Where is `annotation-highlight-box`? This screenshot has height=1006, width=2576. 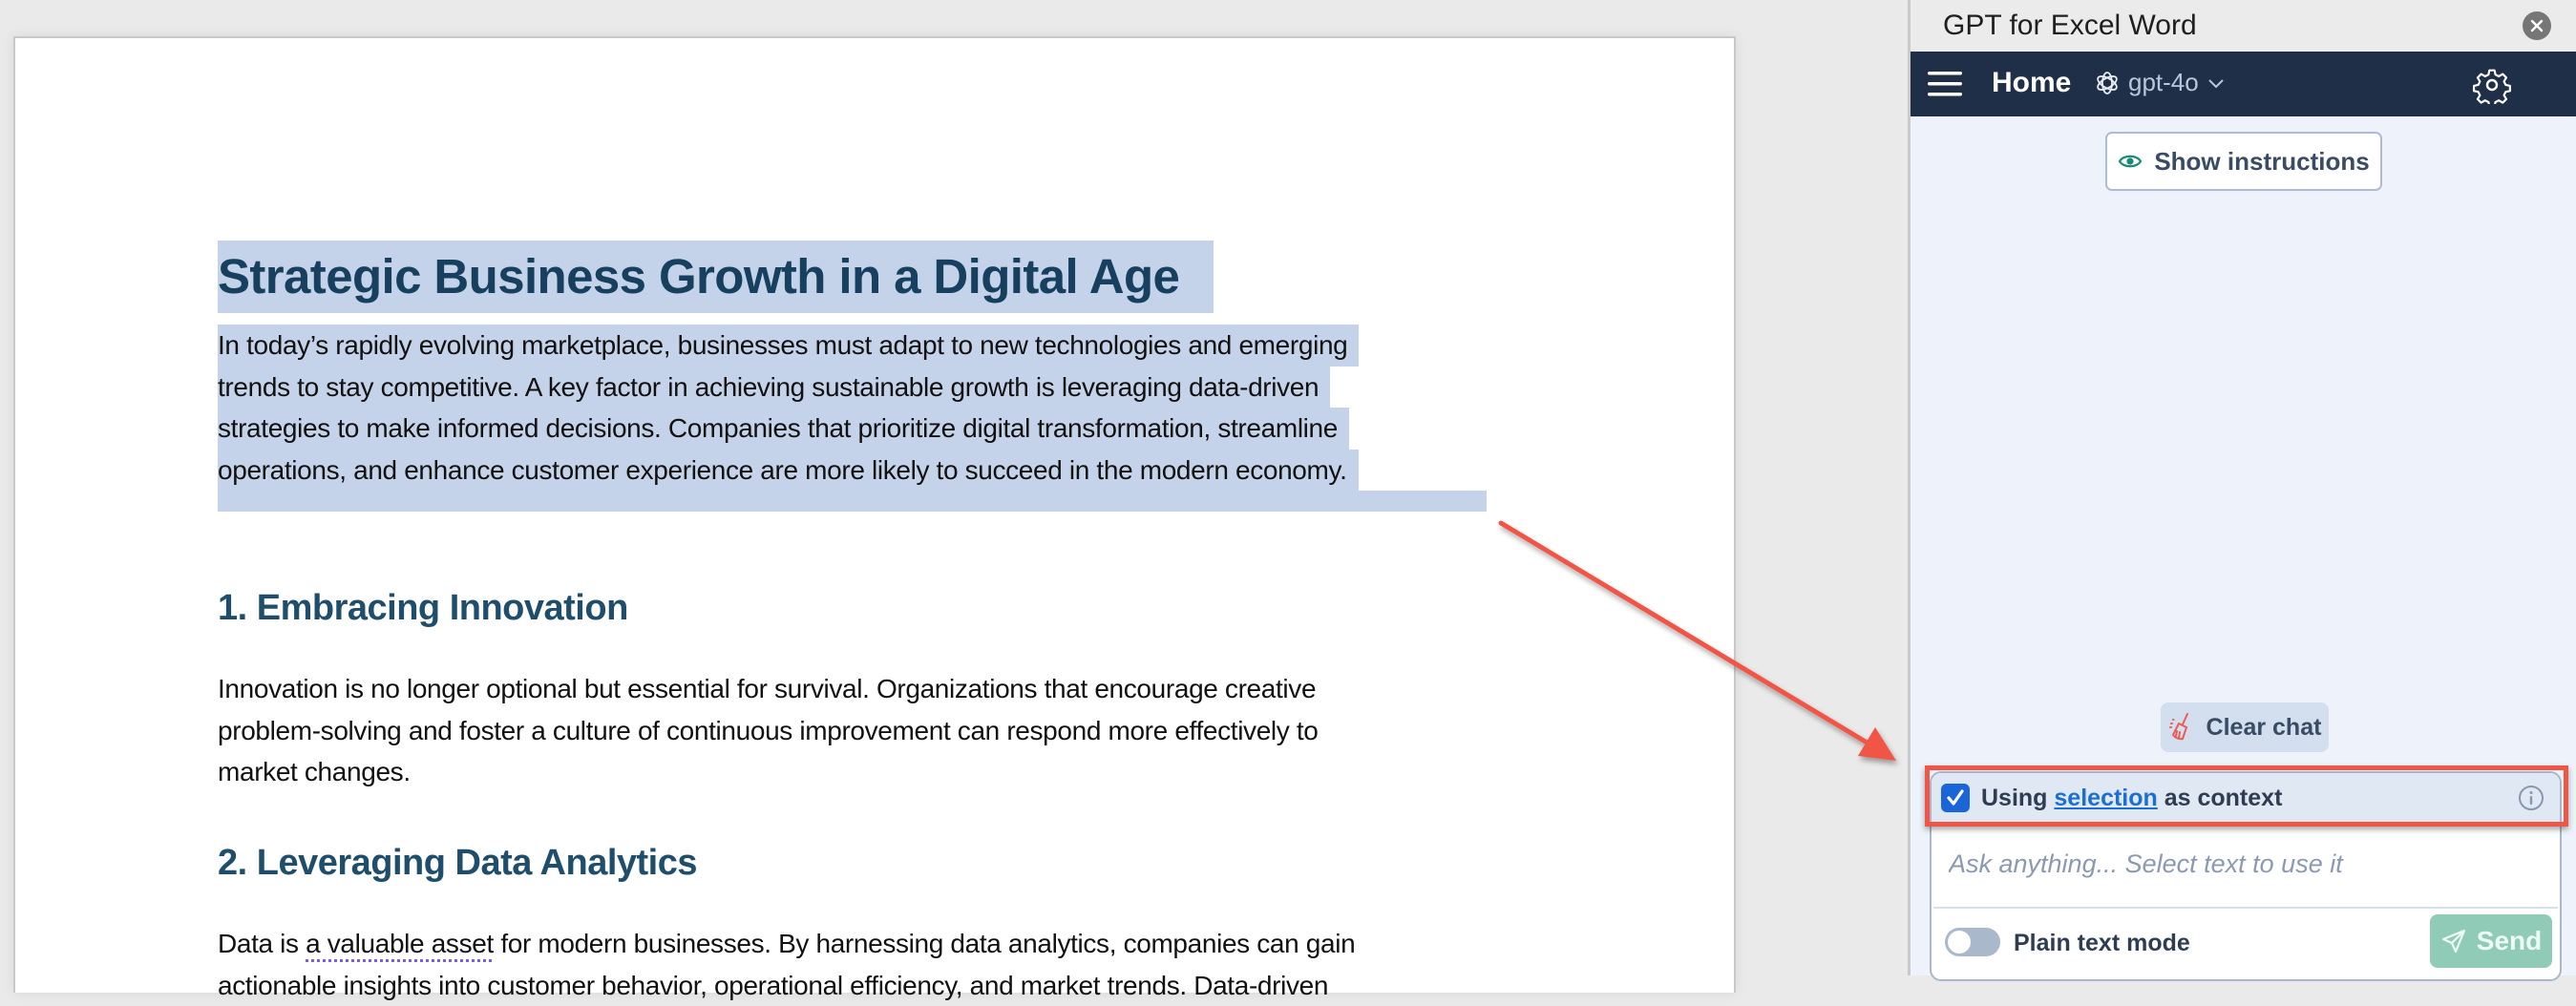
annotation-highlight-box is located at coordinates (2246, 796).